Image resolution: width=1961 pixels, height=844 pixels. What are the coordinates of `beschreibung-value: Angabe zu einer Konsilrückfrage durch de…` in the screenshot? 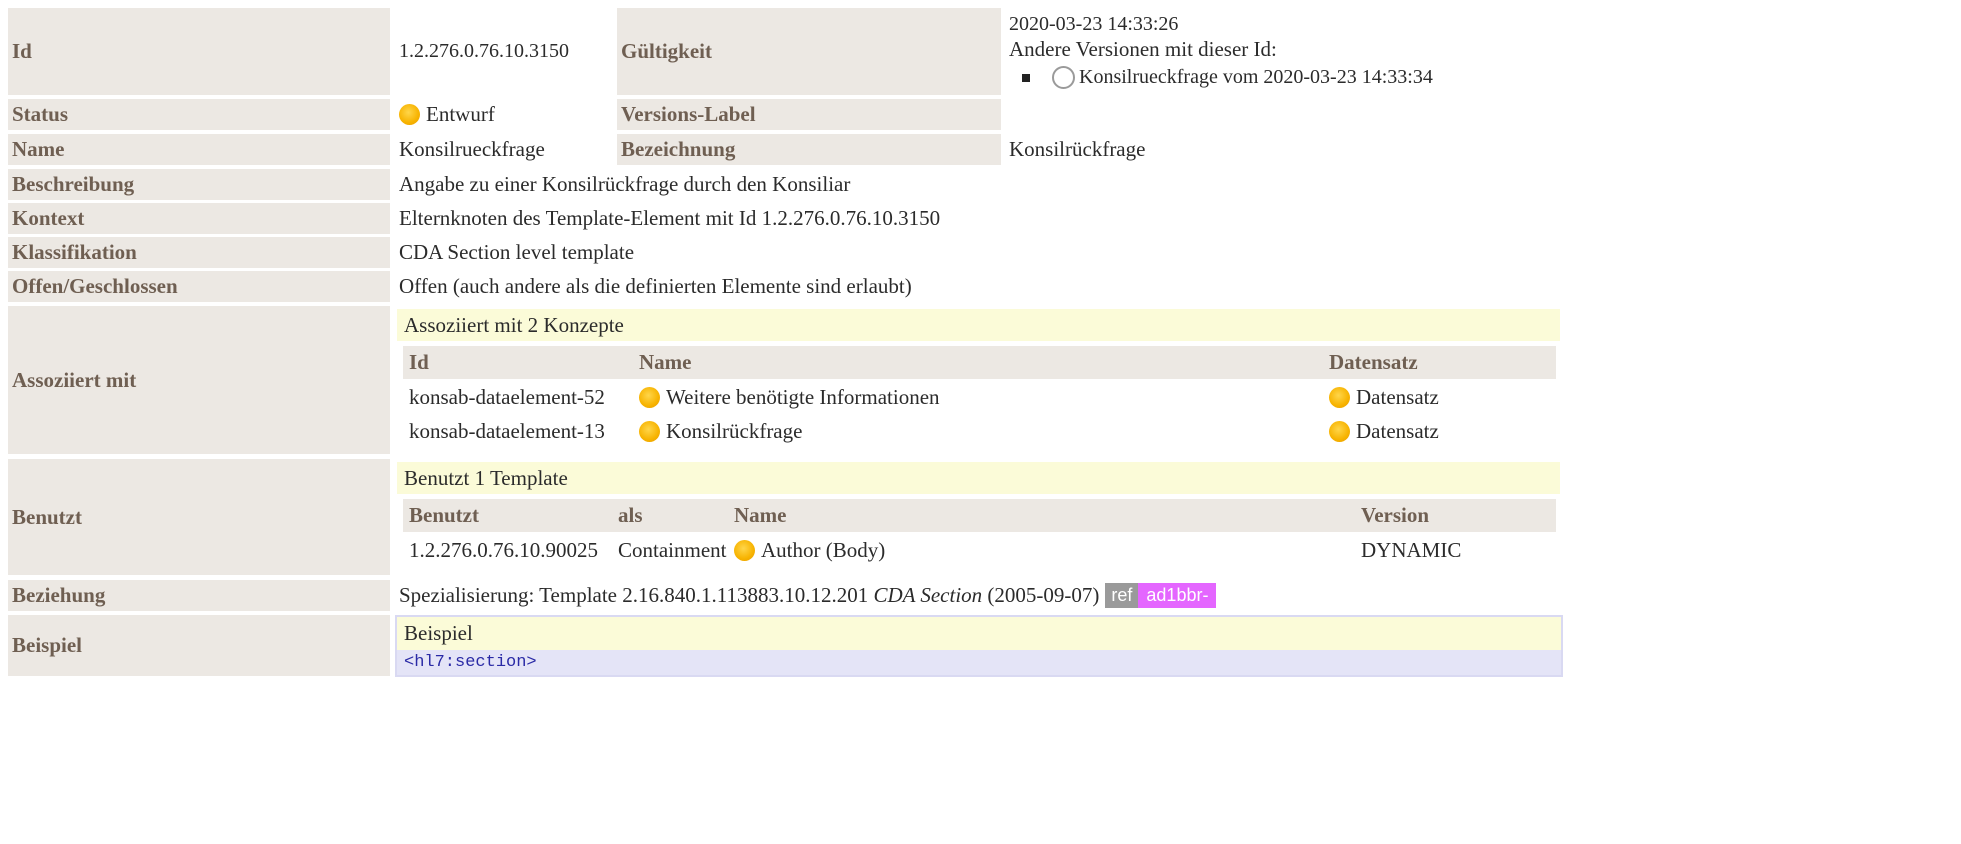 It's located at (625, 184).